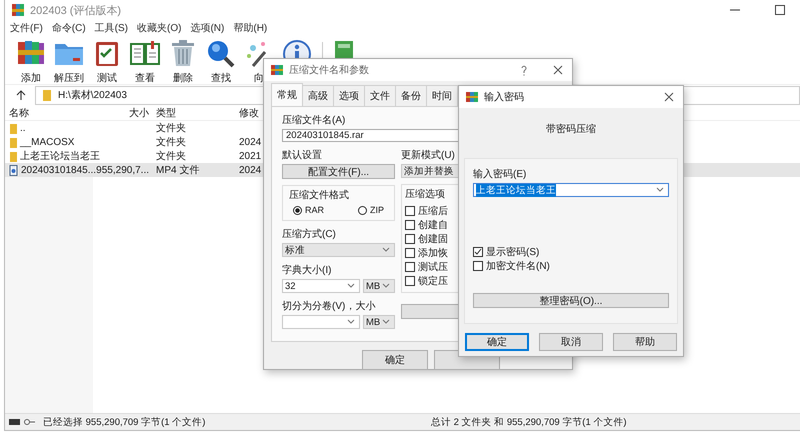 This screenshot has height=432, width=800. I want to click on field-label: 字典大小(I), so click(307, 270).